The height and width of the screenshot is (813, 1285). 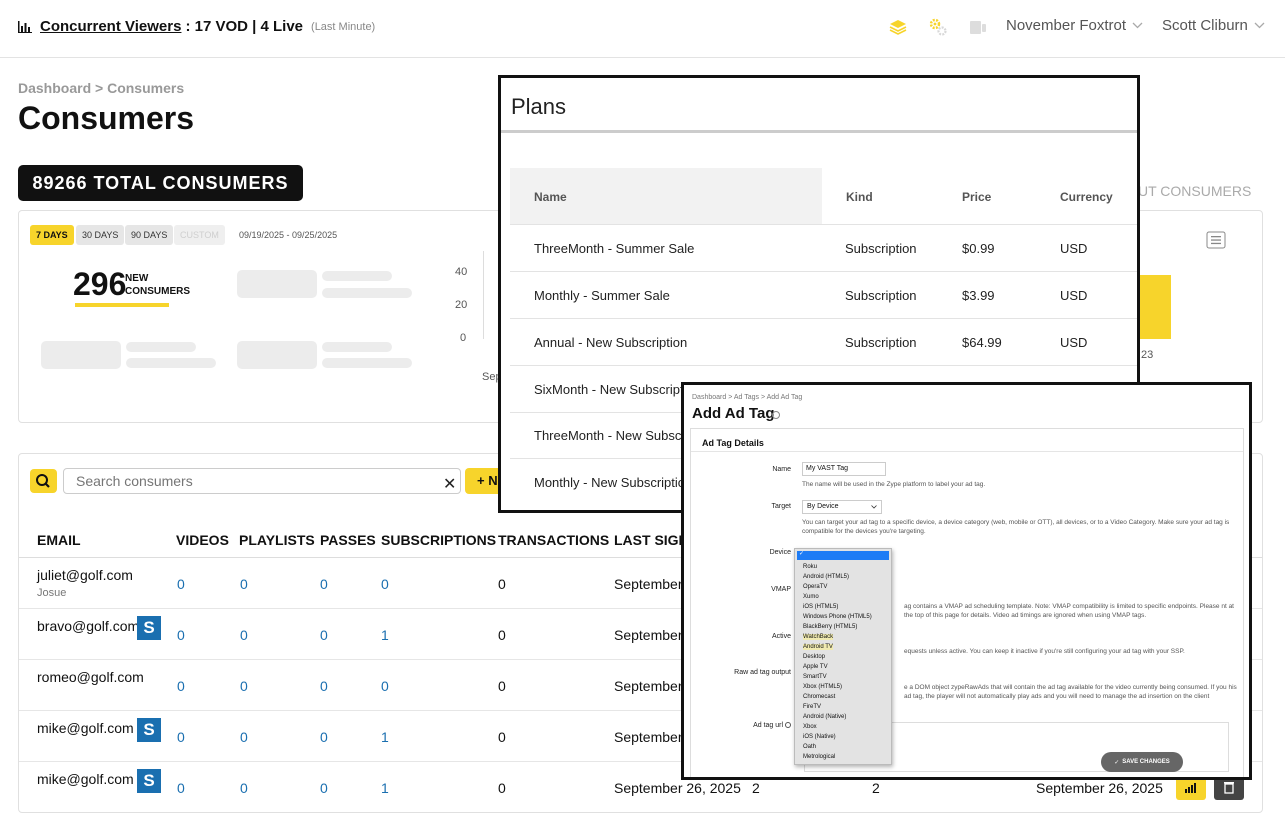 What do you see at coordinates (553, 540) in the screenshot?
I see `column-header-transactions: TRANSACTIONS` at bounding box center [553, 540].